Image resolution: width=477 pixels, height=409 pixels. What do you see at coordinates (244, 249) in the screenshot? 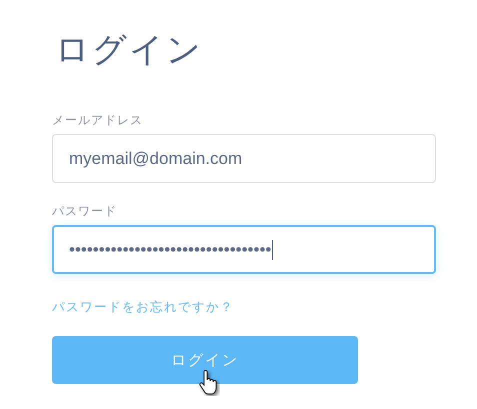
I see `input-field: ••••••••••••••••••••••••••••••••••` at bounding box center [244, 249].